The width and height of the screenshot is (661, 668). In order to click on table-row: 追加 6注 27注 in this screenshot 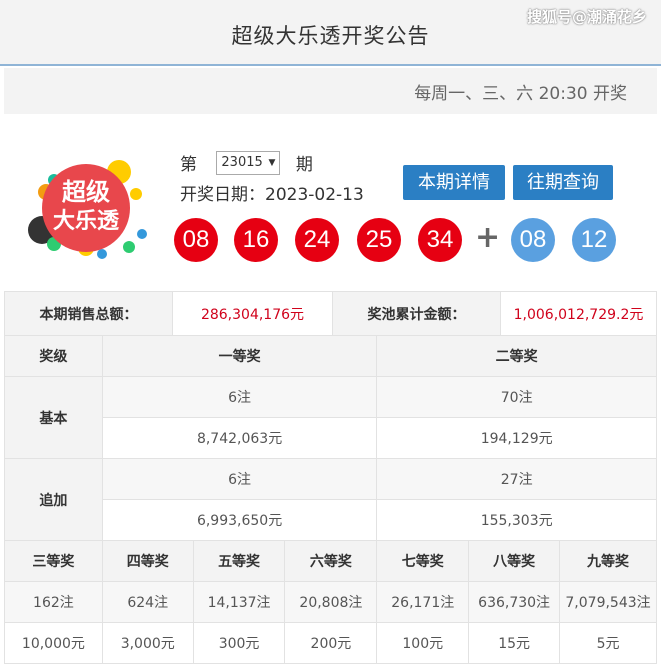, I will do `click(330, 499)`.